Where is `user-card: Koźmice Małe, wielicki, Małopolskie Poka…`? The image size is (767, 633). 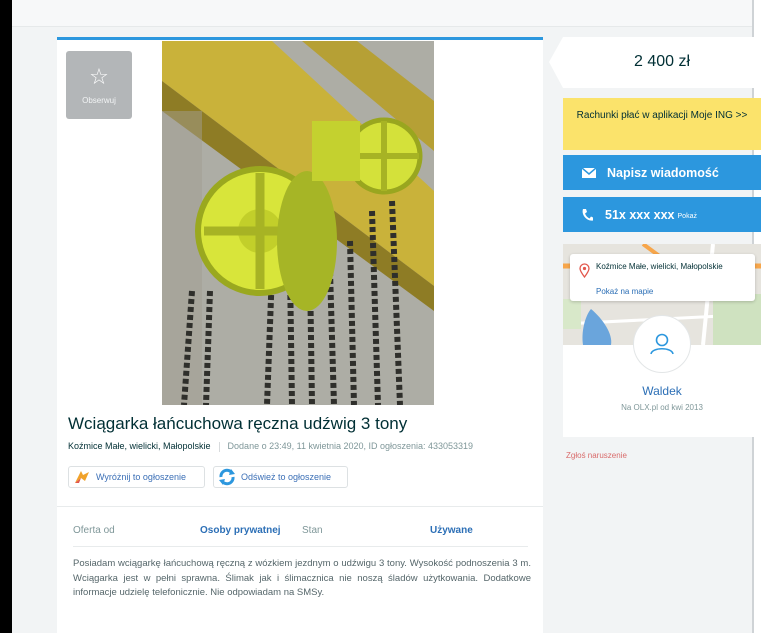
user-card: Koźmice Małe, wielicki, Małopolskie Poka… is located at coordinates (662, 340).